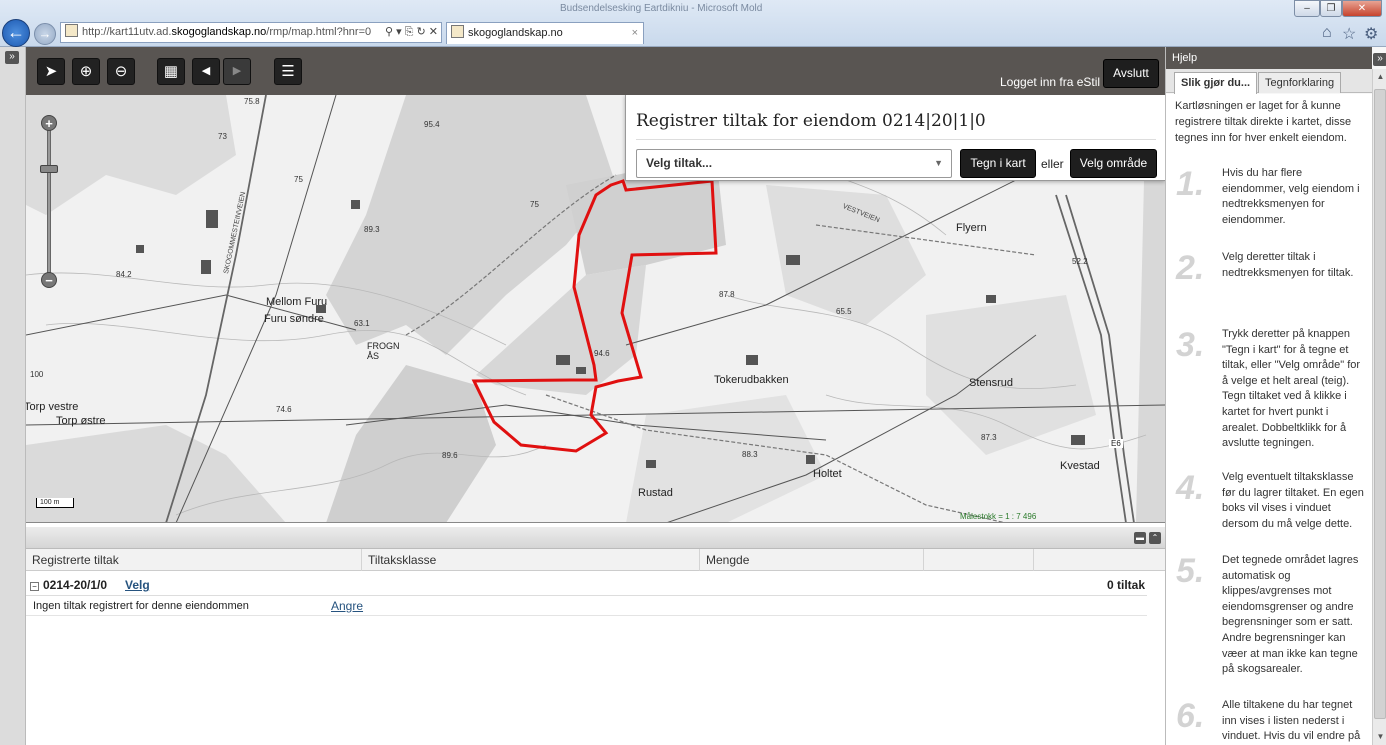 Image resolution: width=1386 pixels, height=745 pixels. I want to click on select-arrow-icon: ➤, so click(51, 71).